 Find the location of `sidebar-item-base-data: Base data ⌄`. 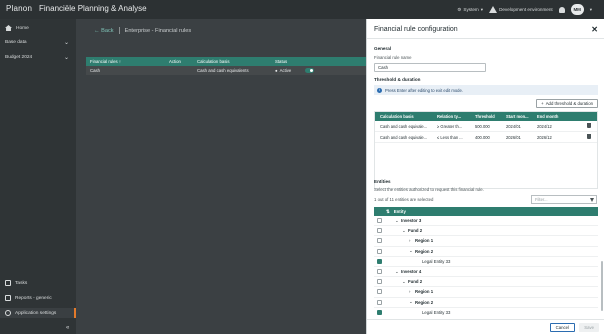

sidebar-item-base-data: Base data ⌄ is located at coordinates (38, 42).